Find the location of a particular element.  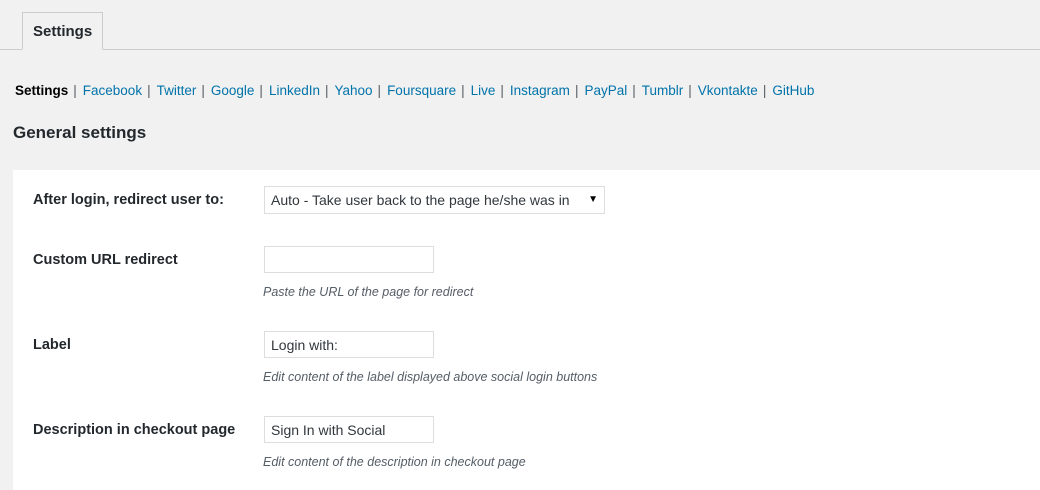

tab-settings: Settings is located at coordinates (63, 31).